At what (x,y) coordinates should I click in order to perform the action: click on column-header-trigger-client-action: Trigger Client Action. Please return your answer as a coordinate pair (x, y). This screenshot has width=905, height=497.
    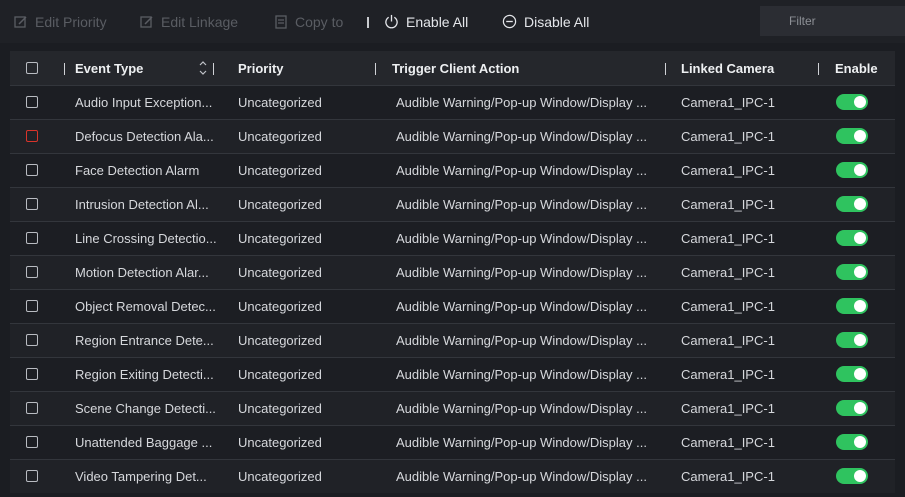
    Looking at the image, I should click on (522, 68).